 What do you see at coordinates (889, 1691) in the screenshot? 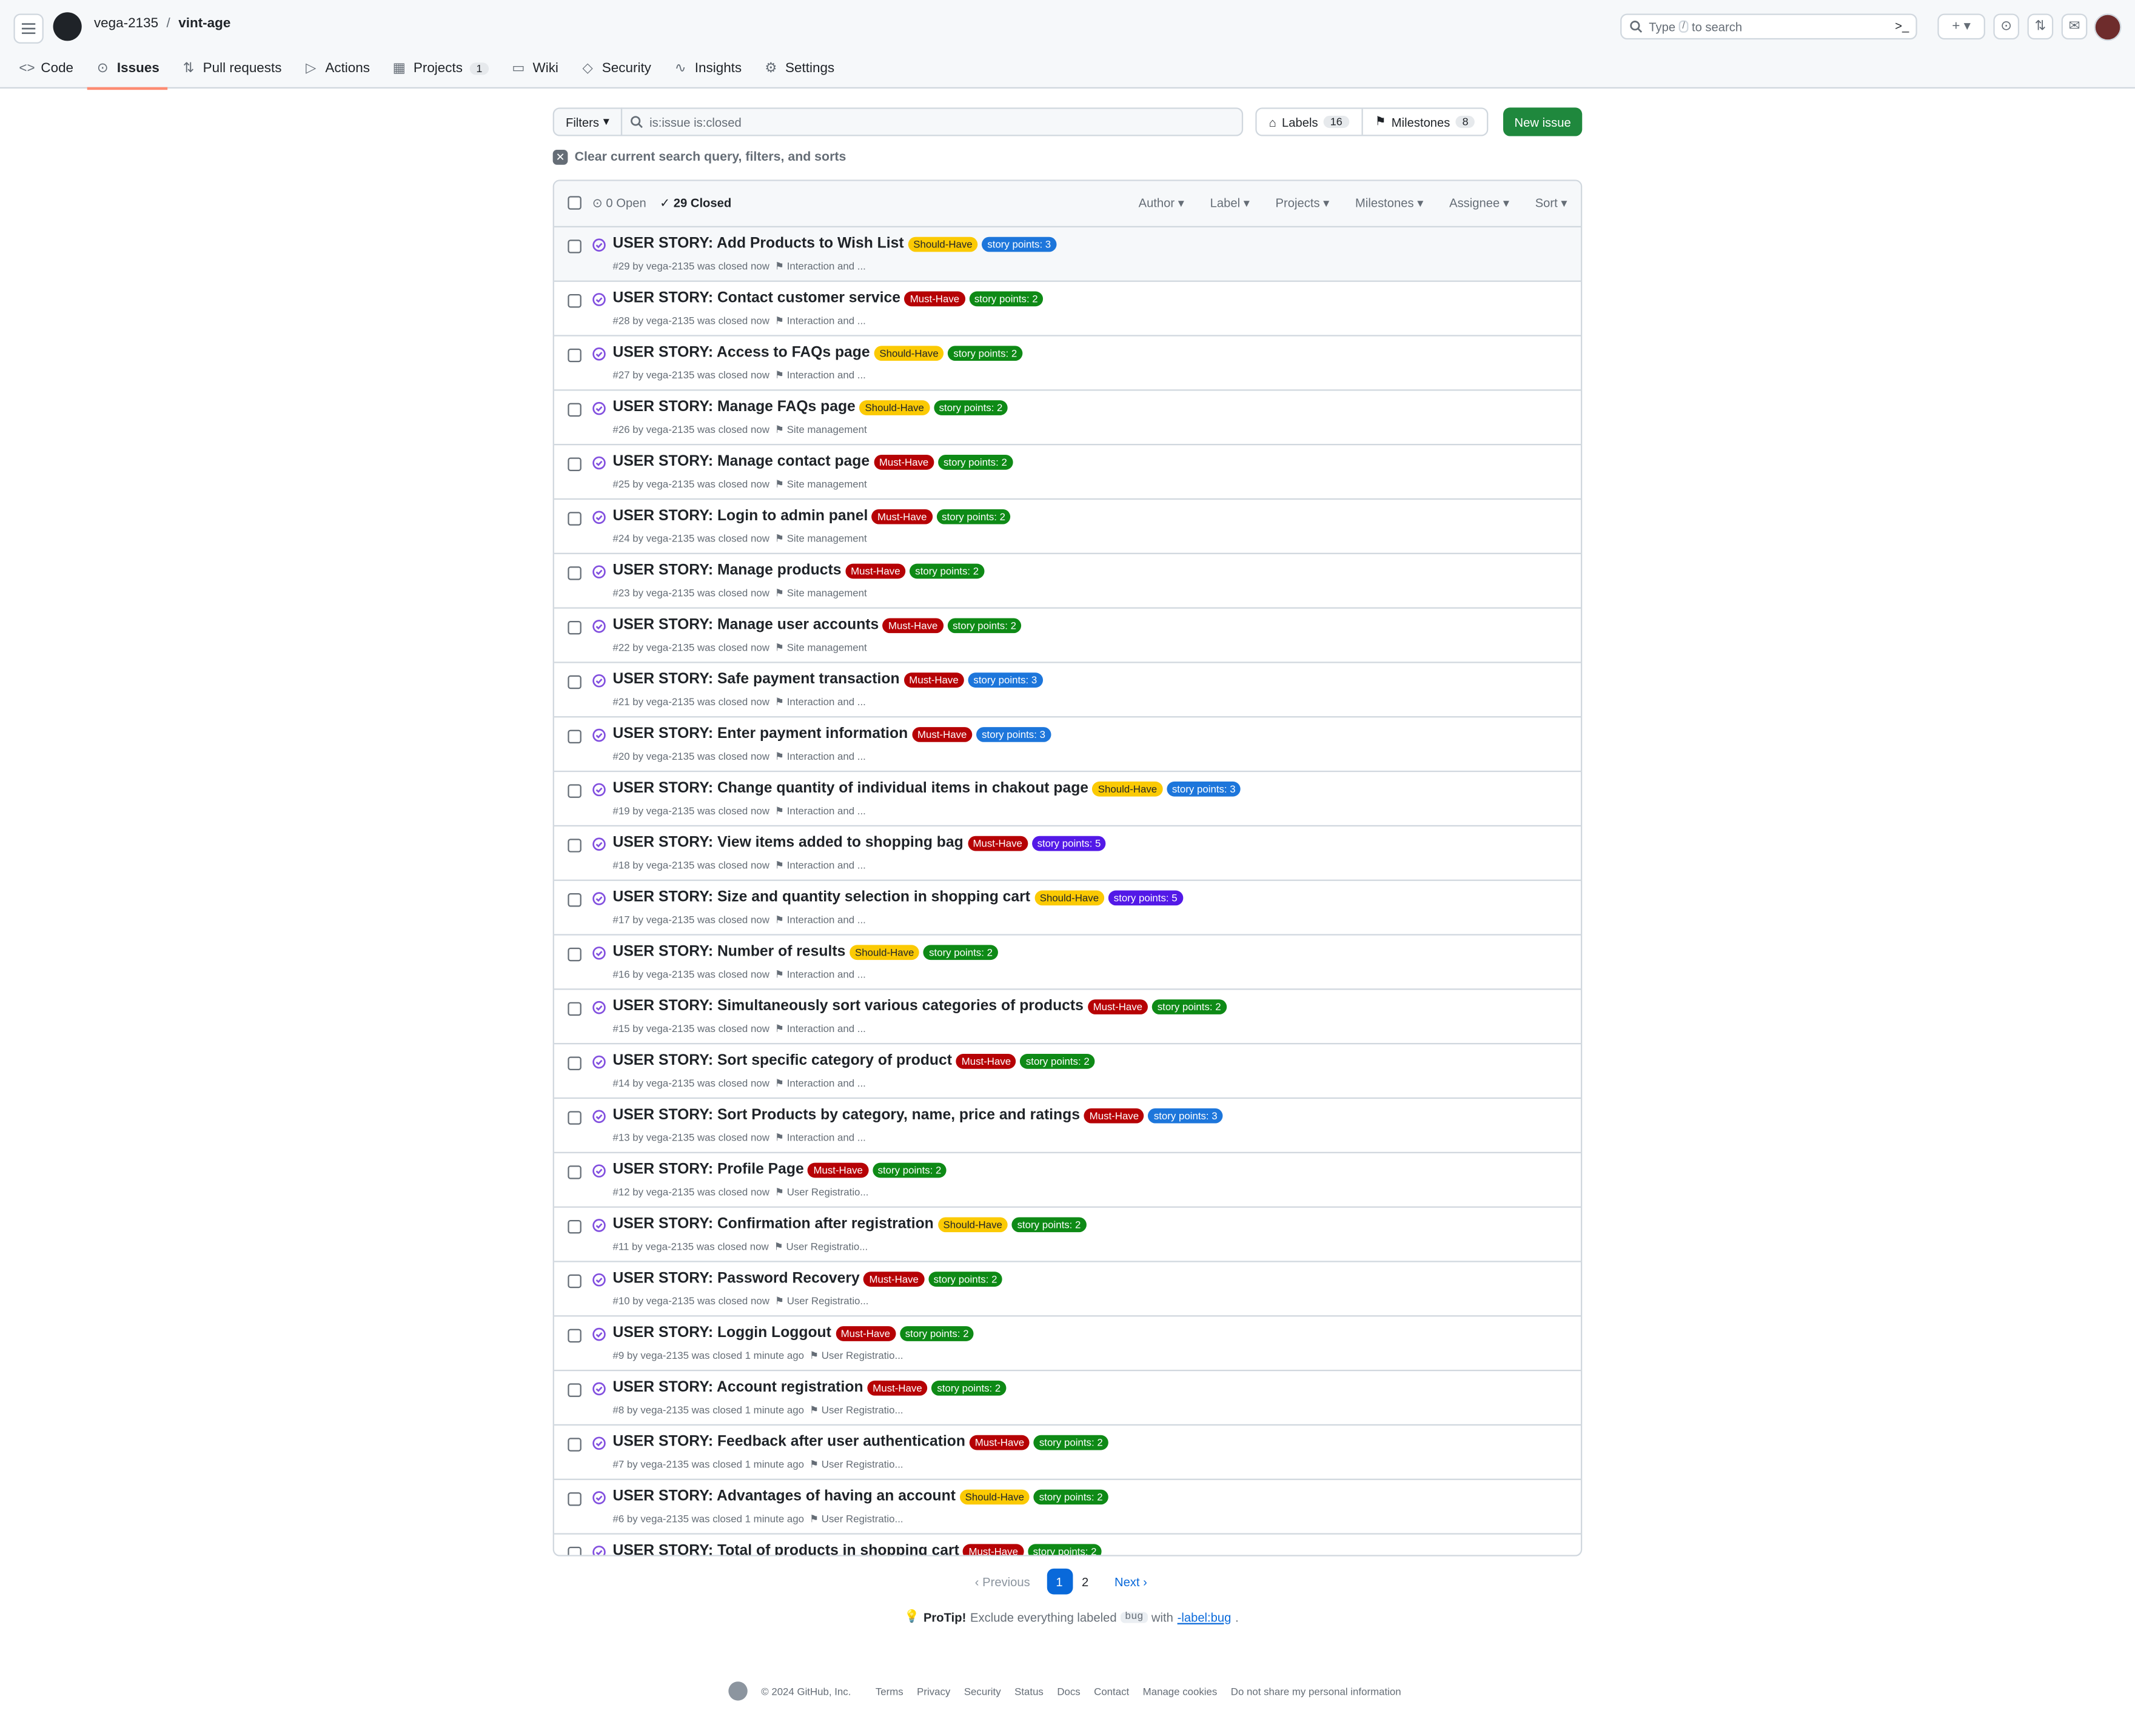
I see `footer-link-terms: Terms` at bounding box center [889, 1691].